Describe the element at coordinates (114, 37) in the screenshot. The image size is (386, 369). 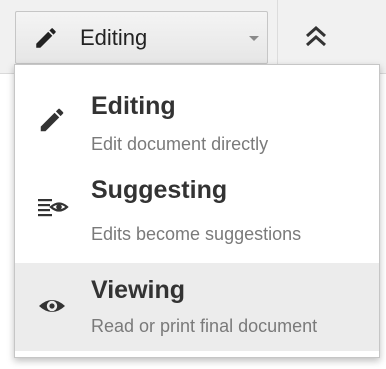
I see `mode-button-label: Editing` at that location.